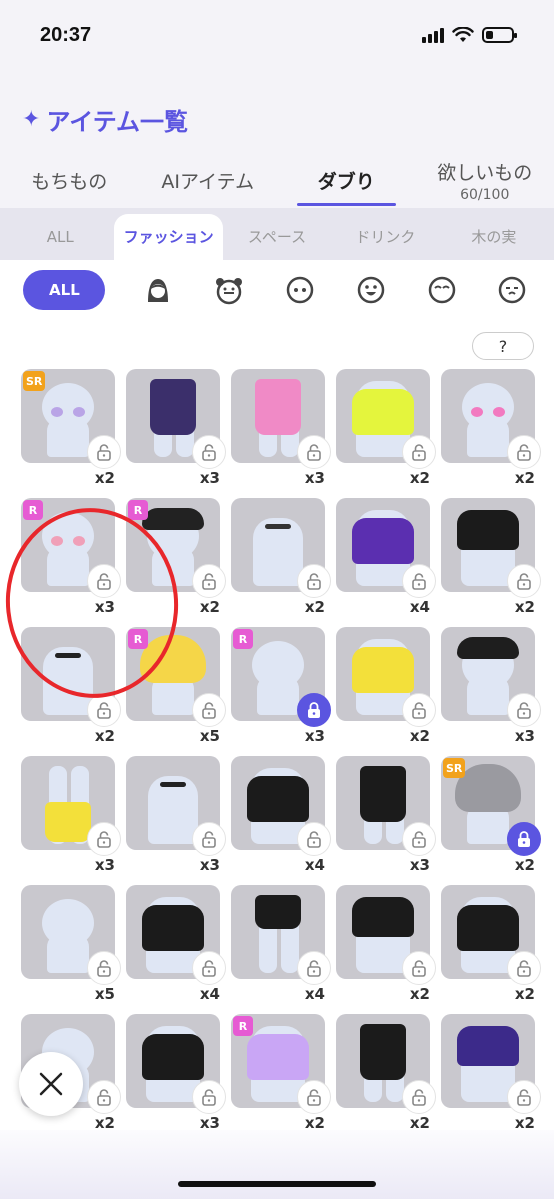  What do you see at coordinates (494, 237) in the screenshot?
I see `category-tab-nuts: 木の実` at bounding box center [494, 237].